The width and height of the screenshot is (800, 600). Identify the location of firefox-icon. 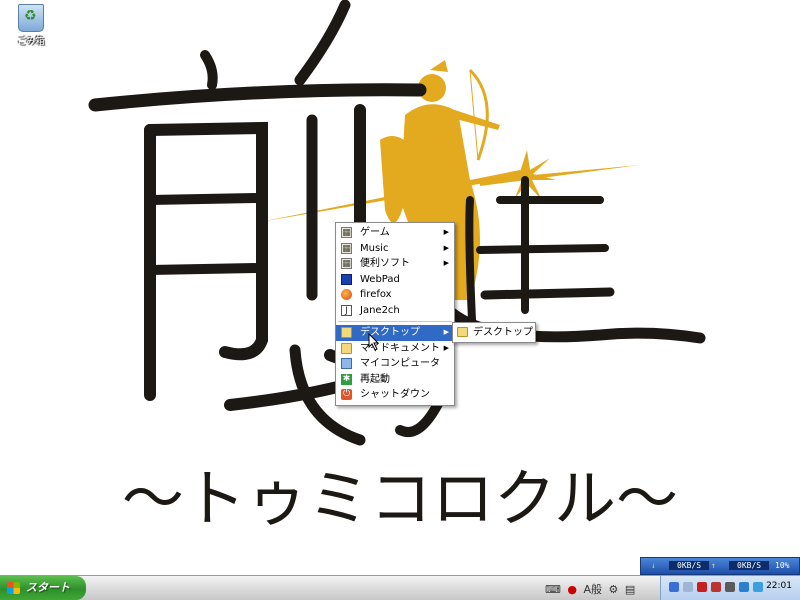
(346, 294).